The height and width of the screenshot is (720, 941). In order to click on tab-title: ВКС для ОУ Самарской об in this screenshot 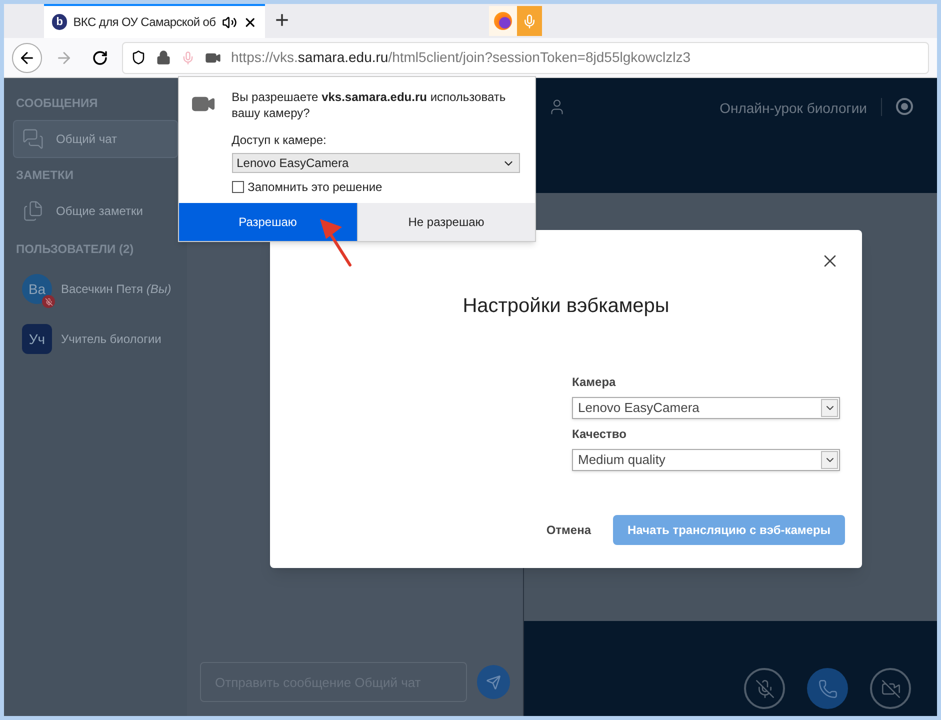, I will do `click(144, 22)`.